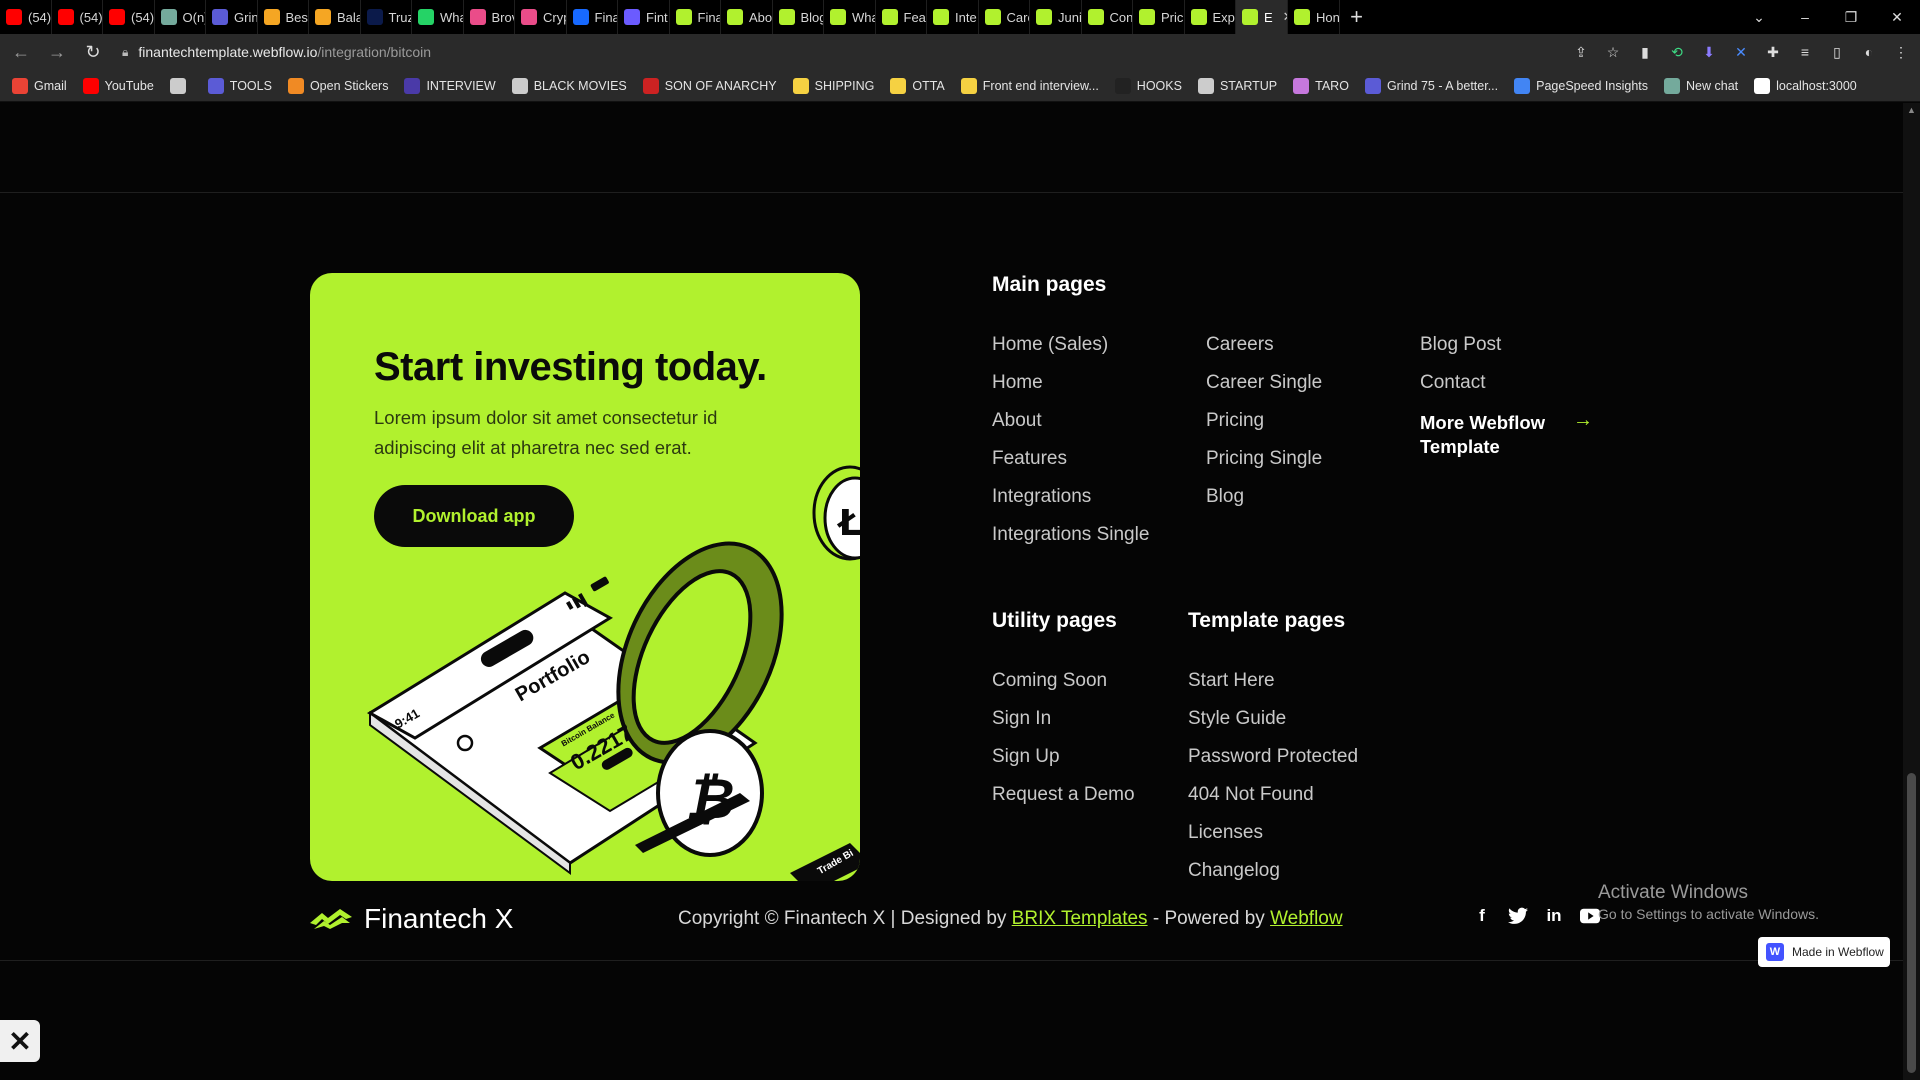 The height and width of the screenshot is (1080, 1920). What do you see at coordinates (1070, 497) in the screenshot?
I see `main-page-link: Integrations` at bounding box center [1070, 497].